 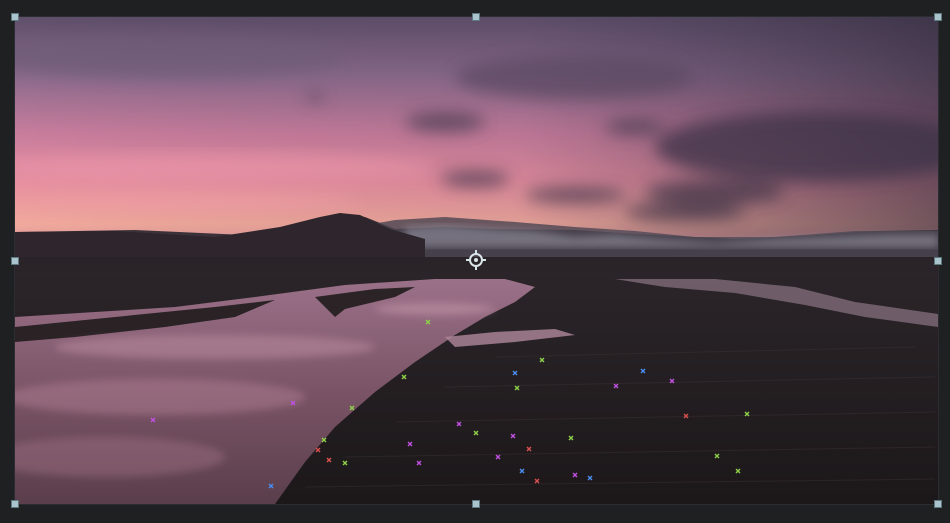 I want to click on crosshair-target-icon, so click(x=476, y=260).